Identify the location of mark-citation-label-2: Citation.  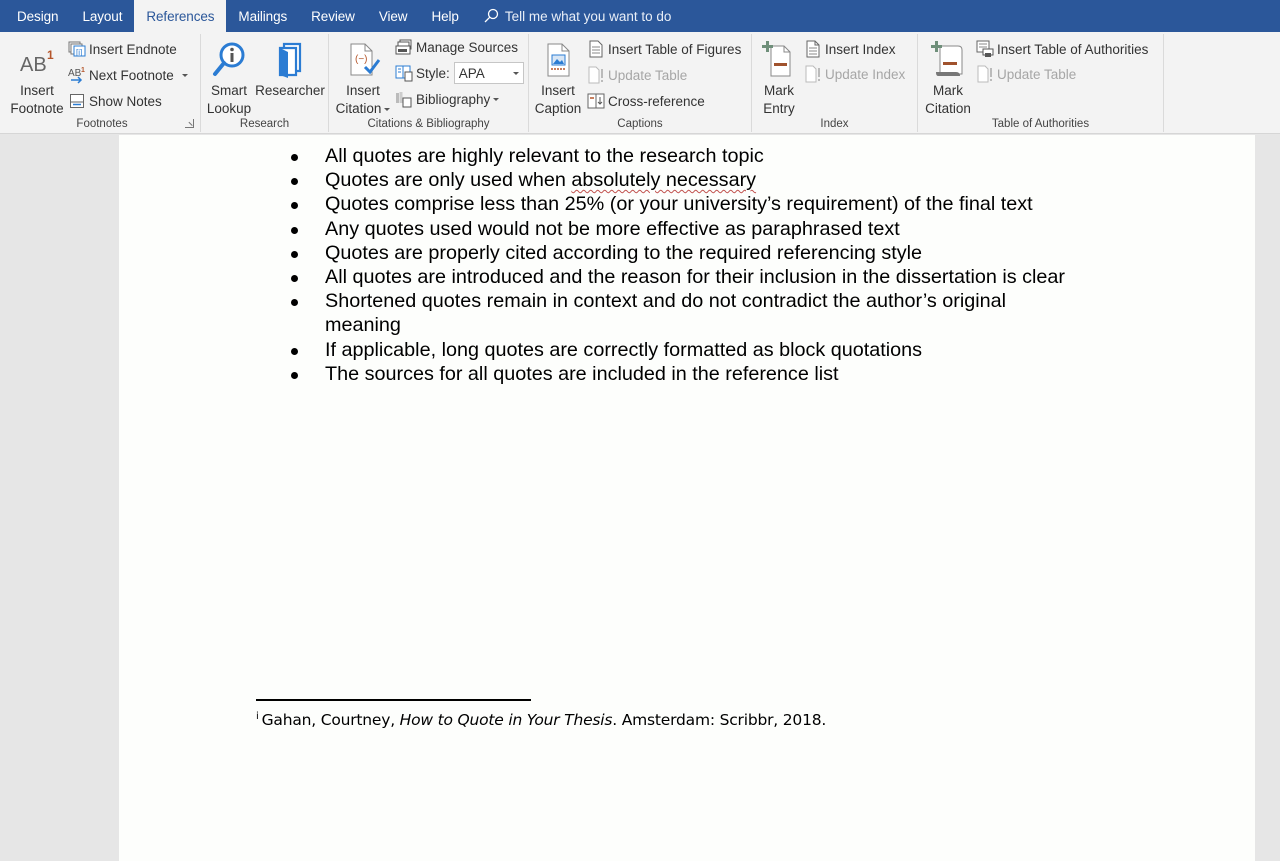
(948, 108).